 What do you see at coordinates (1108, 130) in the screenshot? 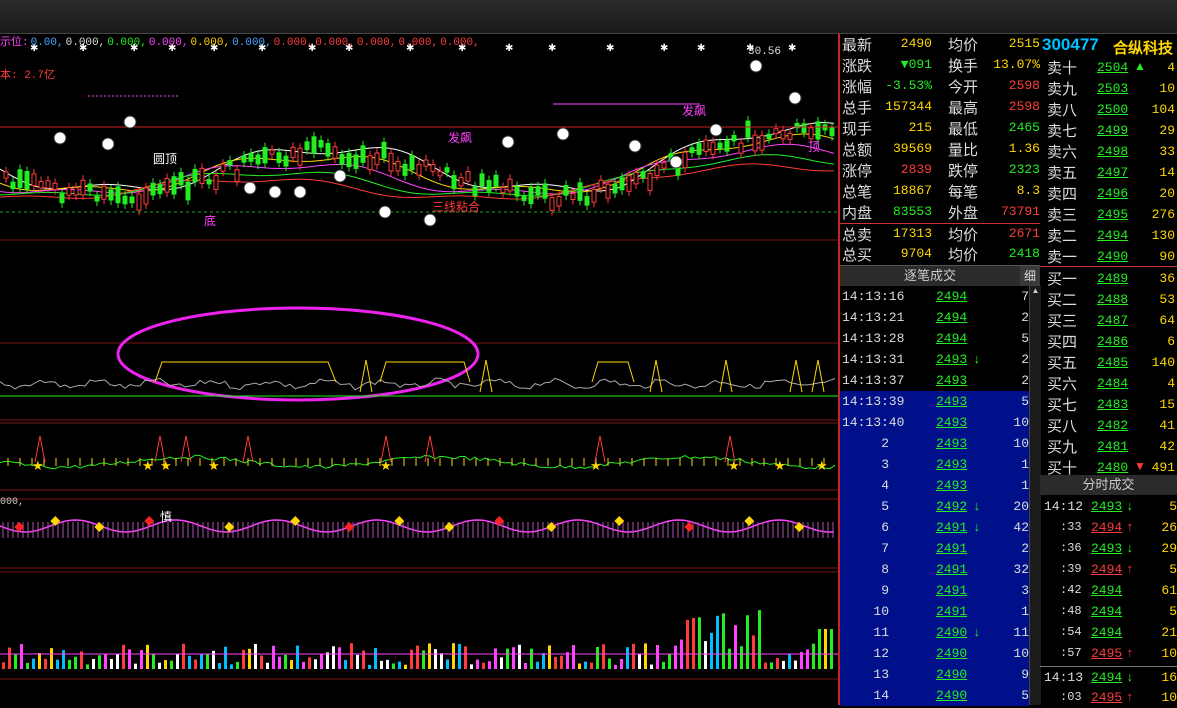
I see `ask-level: 卖七 2499 29` at bounding box center [1108, 130].